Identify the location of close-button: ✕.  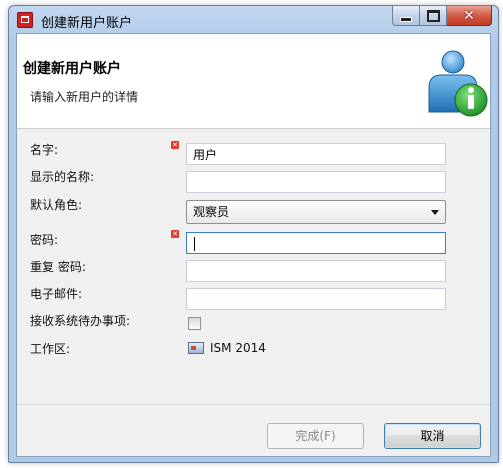
(469, 16).